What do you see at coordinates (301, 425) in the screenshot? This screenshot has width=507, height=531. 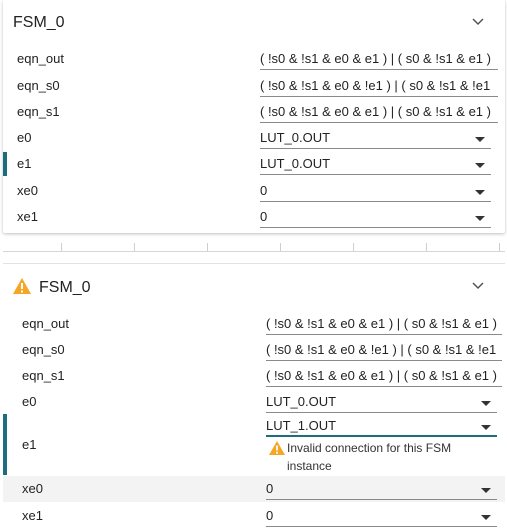 I see `e1-select-value: LUT_1.OUT` at bounding box center [301, 425].